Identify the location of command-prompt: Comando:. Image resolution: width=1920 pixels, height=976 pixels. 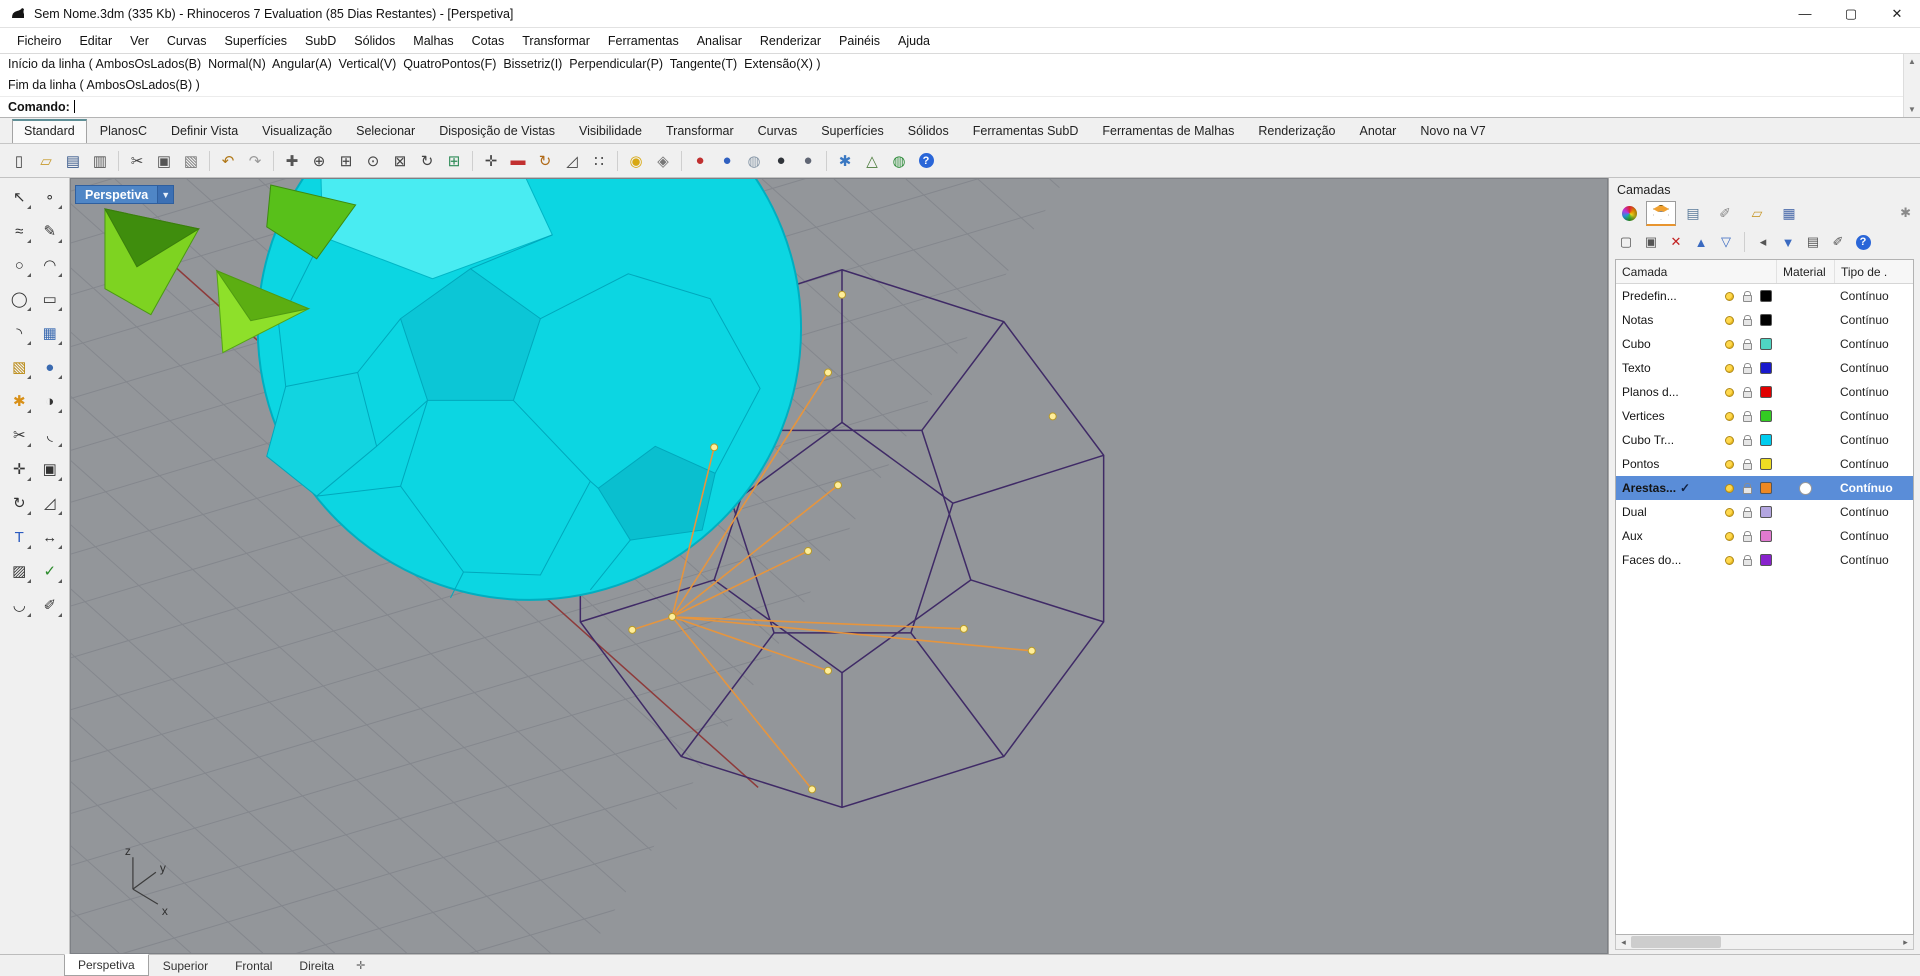
(960, 106).